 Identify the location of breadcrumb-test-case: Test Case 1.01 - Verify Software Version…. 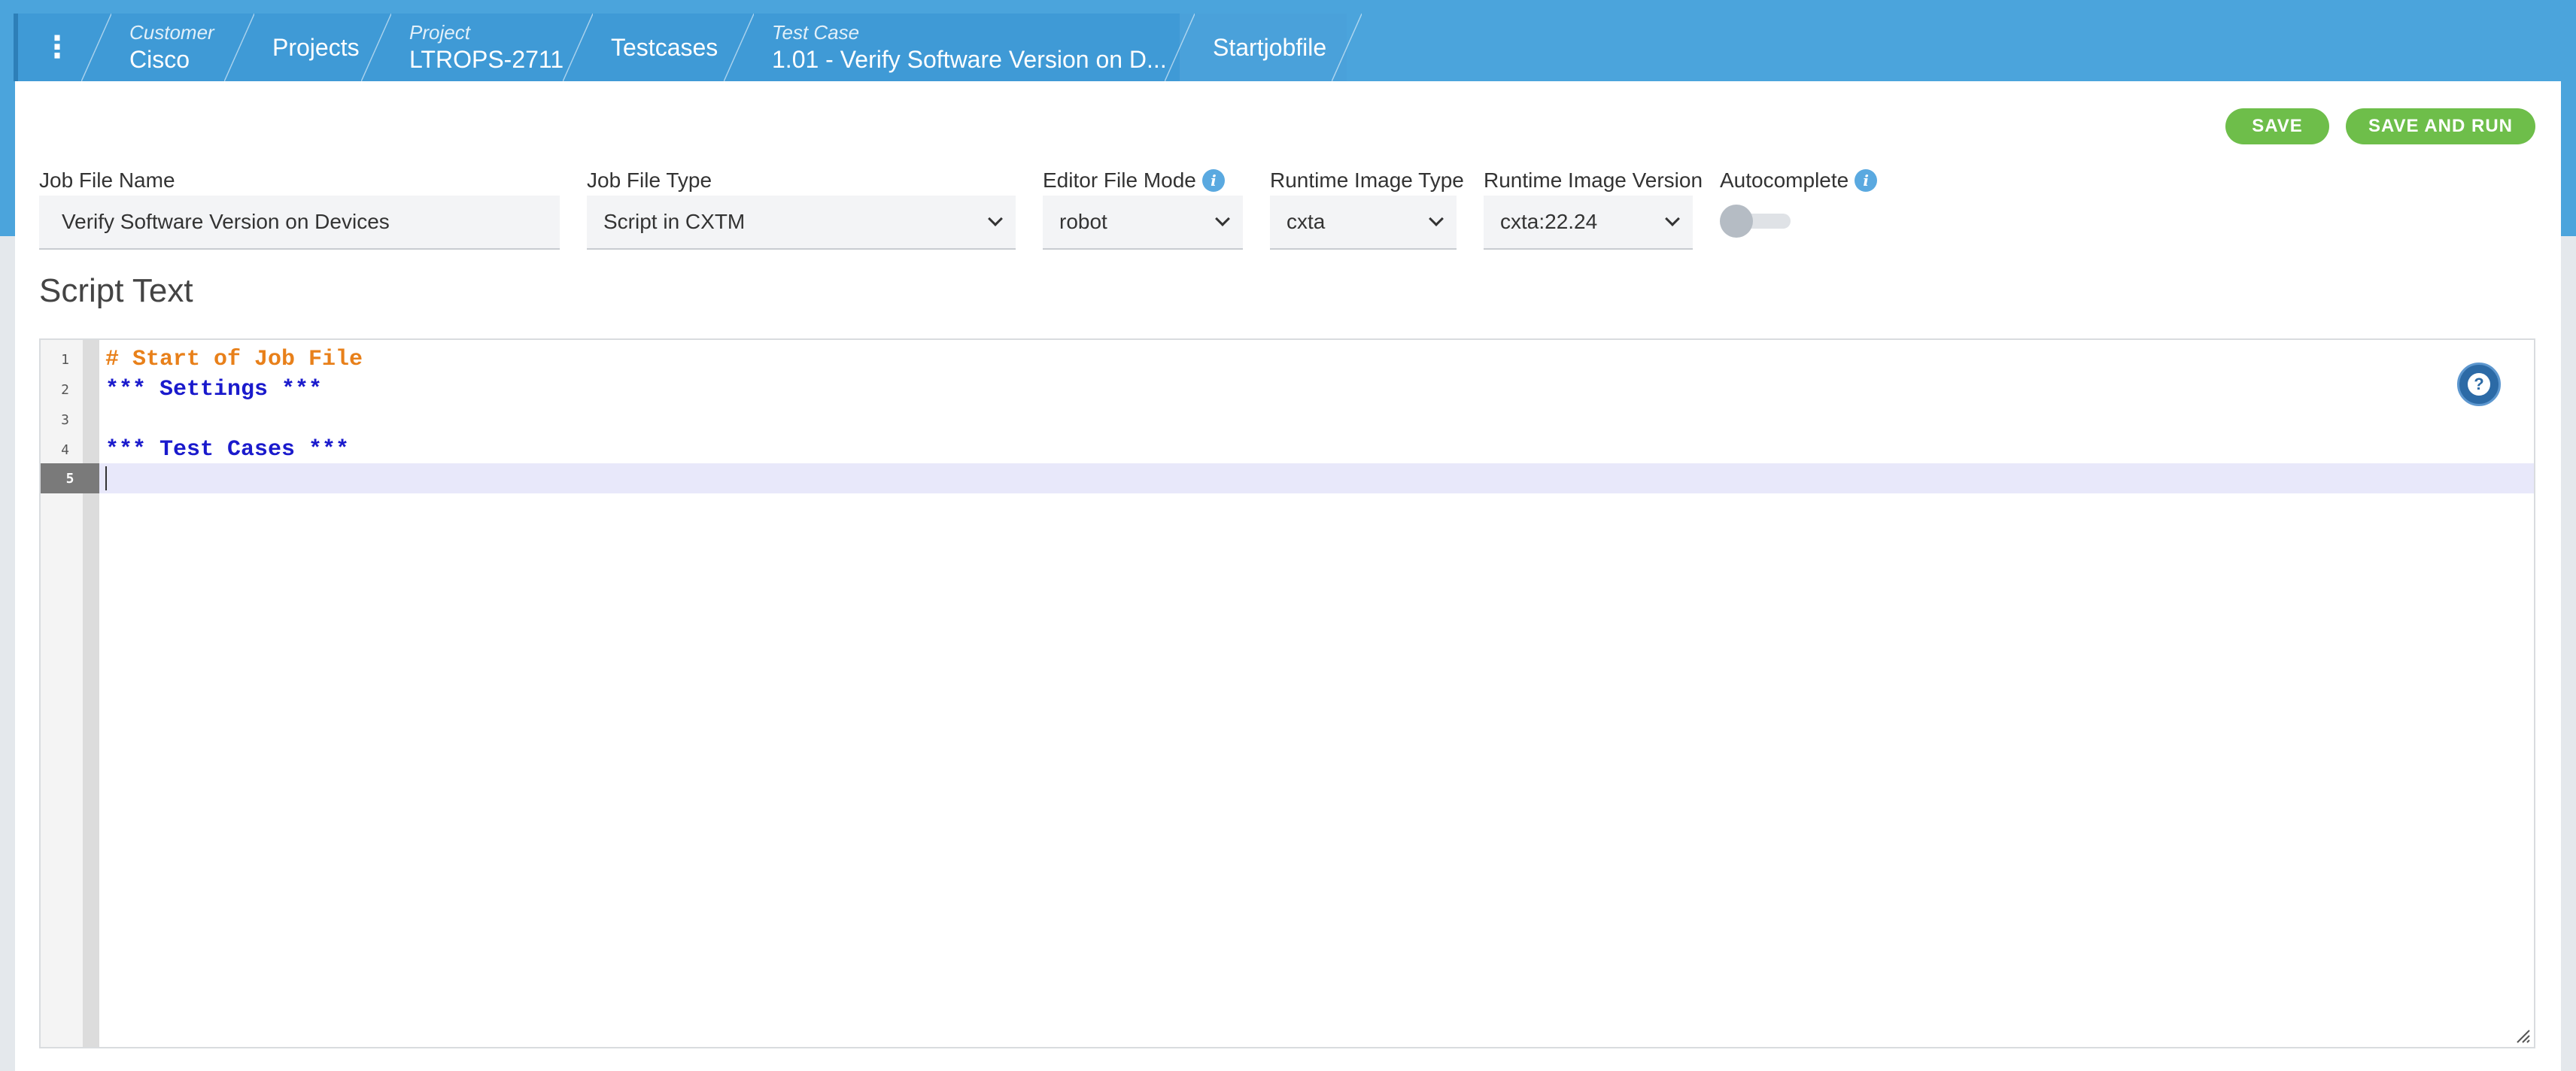
(967, 47).